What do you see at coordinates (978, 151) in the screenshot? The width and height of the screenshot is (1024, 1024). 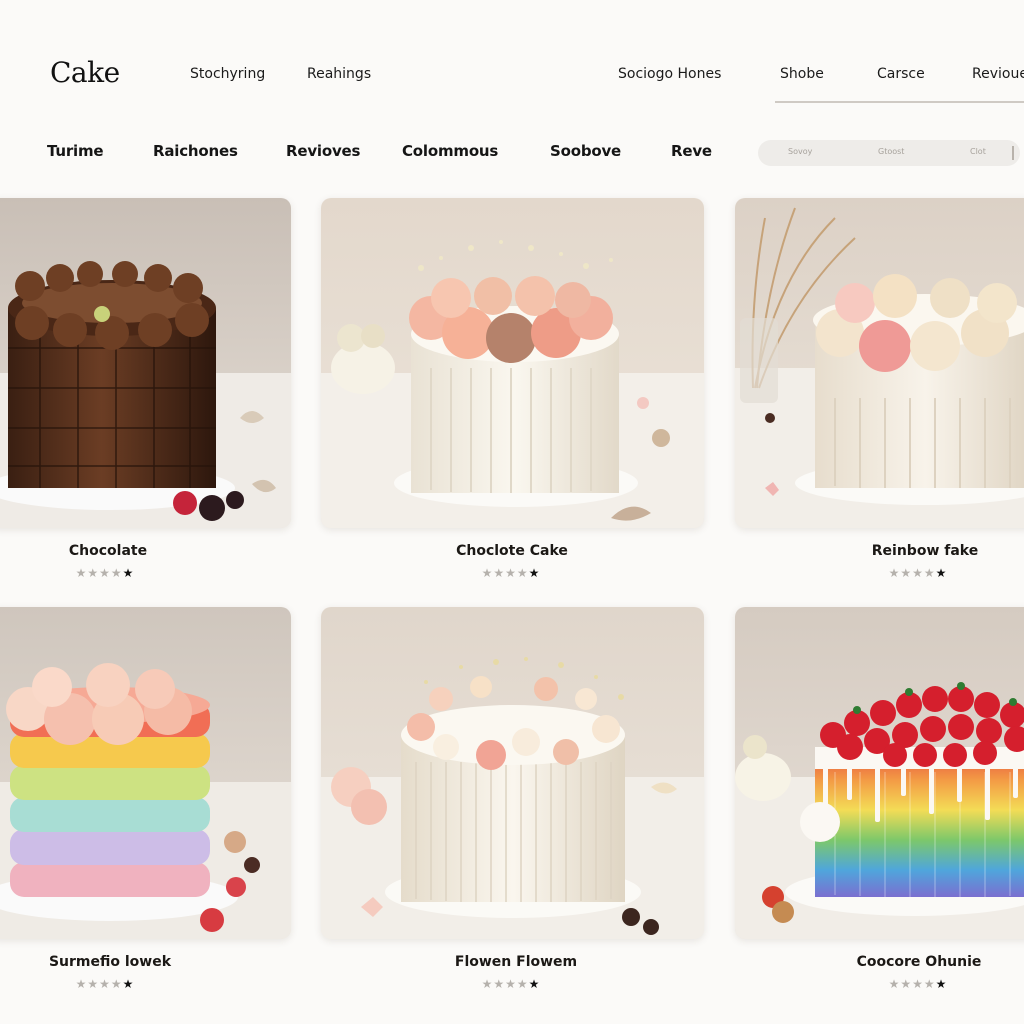 I see `search-hint: Clot` at bounding box center [978, 151].